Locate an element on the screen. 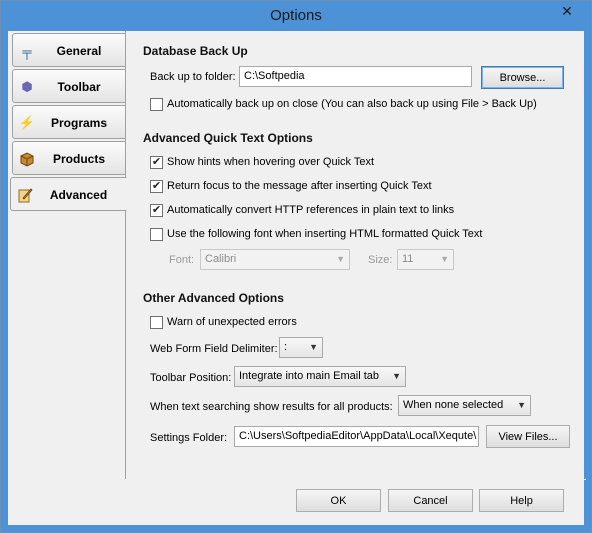  font-select: Calibri ▼ is located at coordinates (275, 259).